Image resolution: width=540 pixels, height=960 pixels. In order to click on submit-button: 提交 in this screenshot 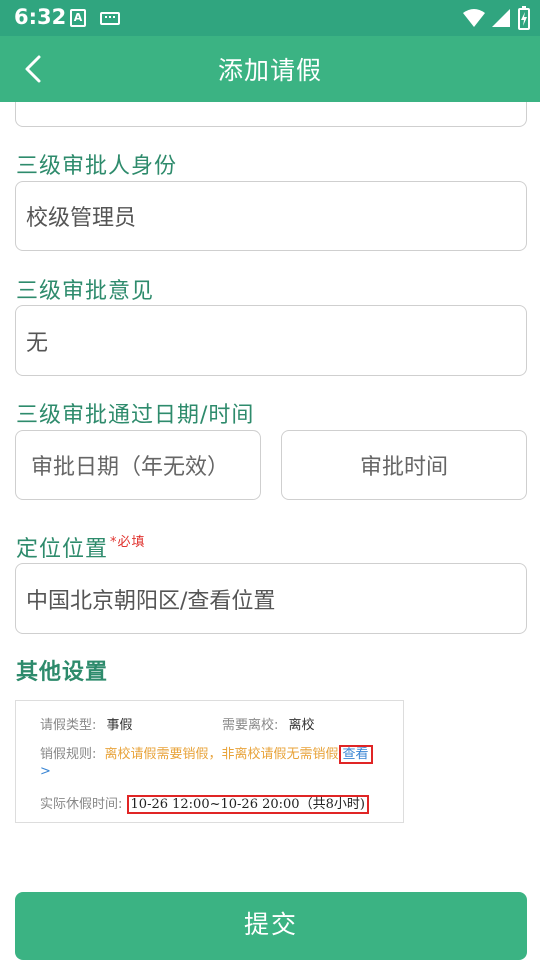, I will do `click(271, 926)`.